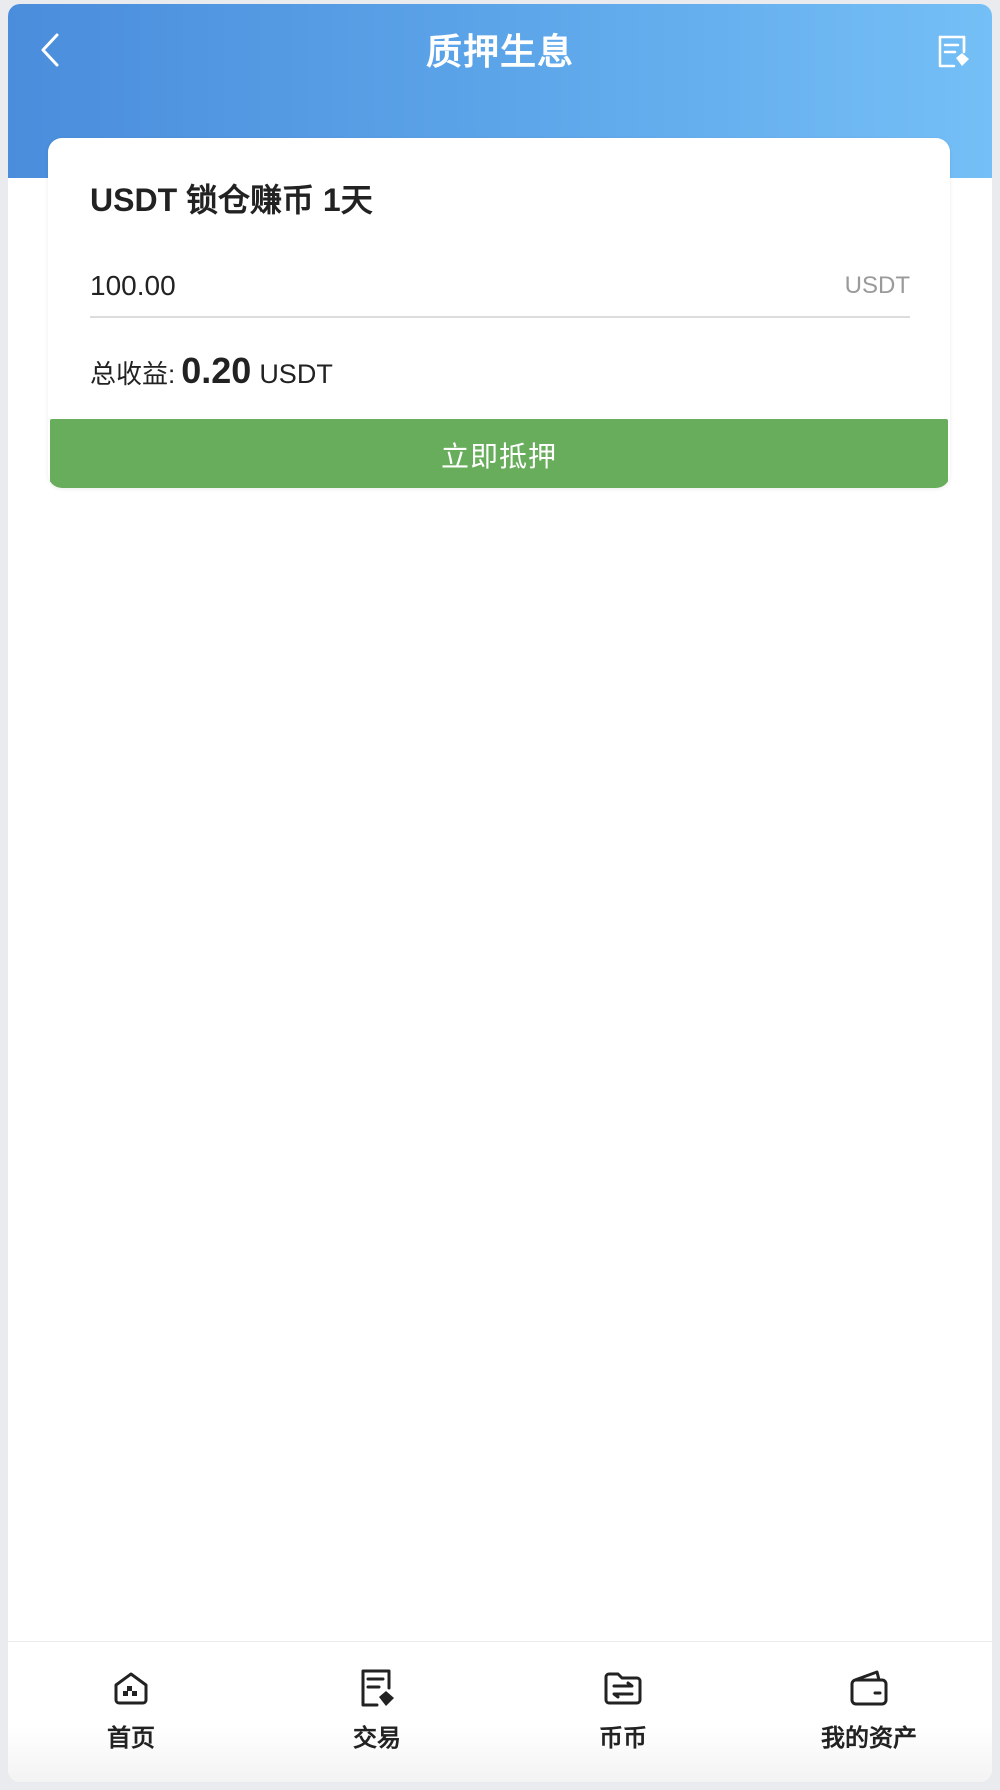  Describe the element at coordinates (410, 286) in the screenshot. I see `amount-input` at that location.